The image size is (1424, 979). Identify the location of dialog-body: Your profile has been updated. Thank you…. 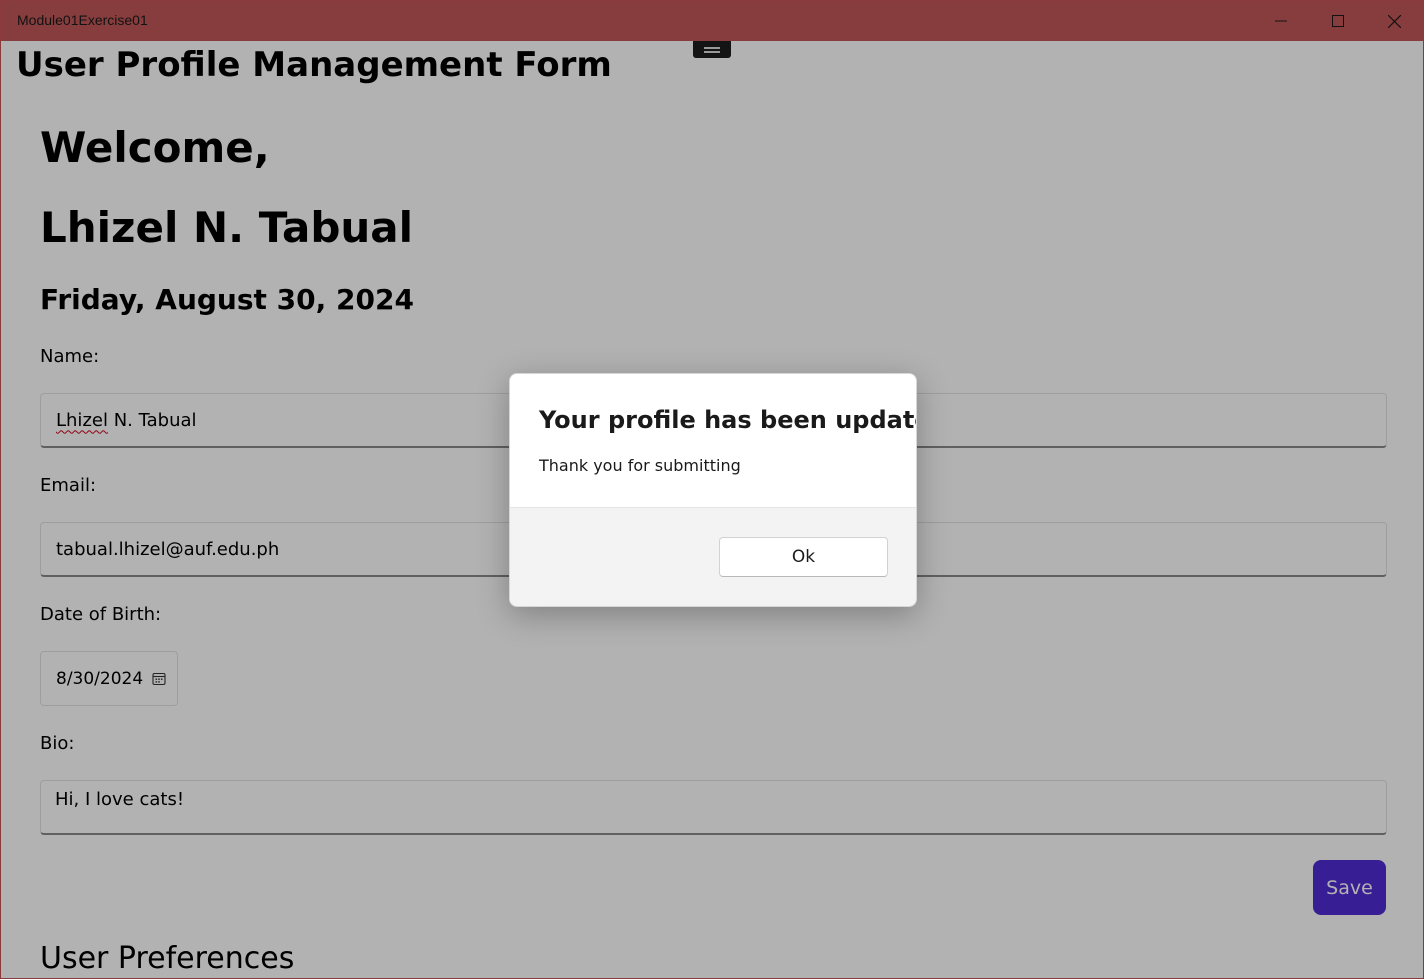
(713, 441).